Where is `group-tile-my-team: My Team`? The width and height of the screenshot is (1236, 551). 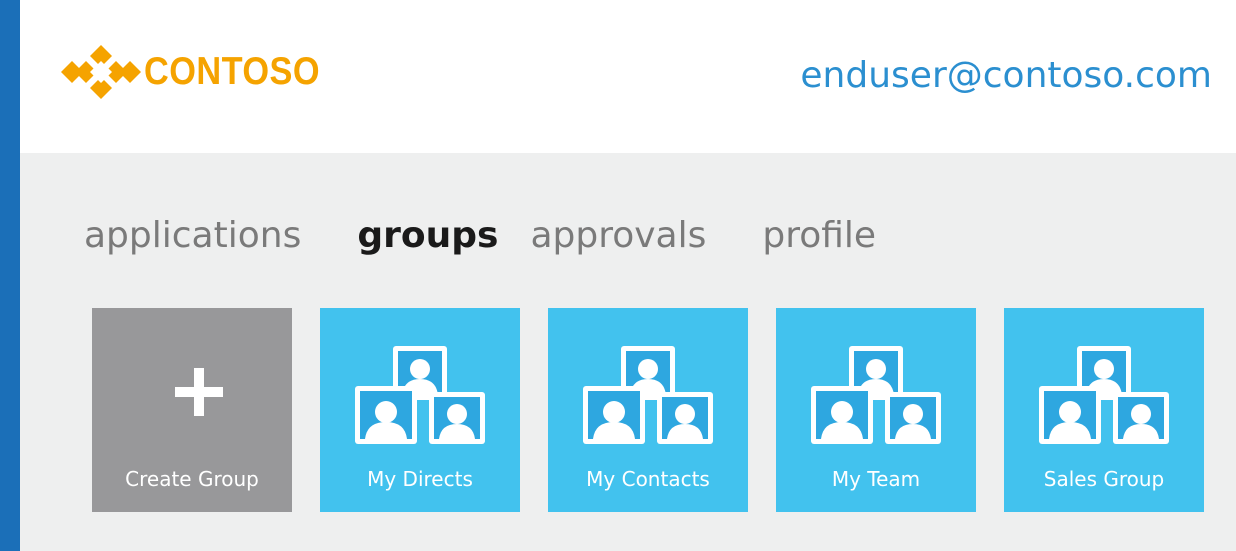
group-tile-my-team: My Team is located at coordinates (876, 410).